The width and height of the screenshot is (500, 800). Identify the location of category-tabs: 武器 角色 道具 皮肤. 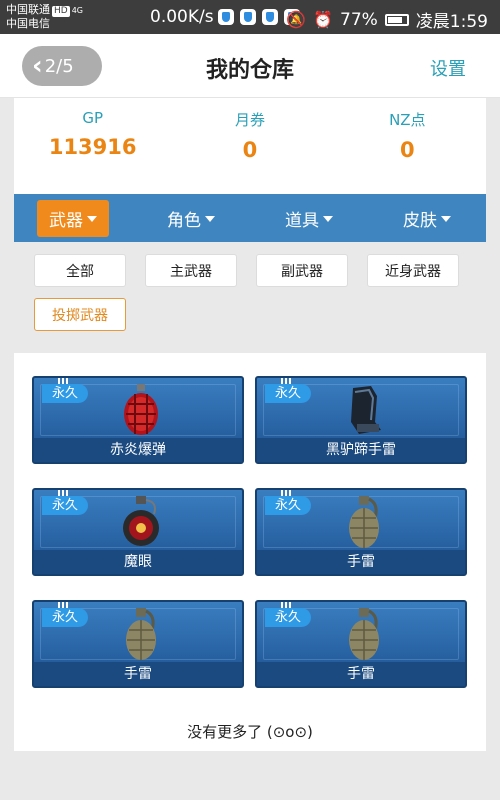
(250, 218).